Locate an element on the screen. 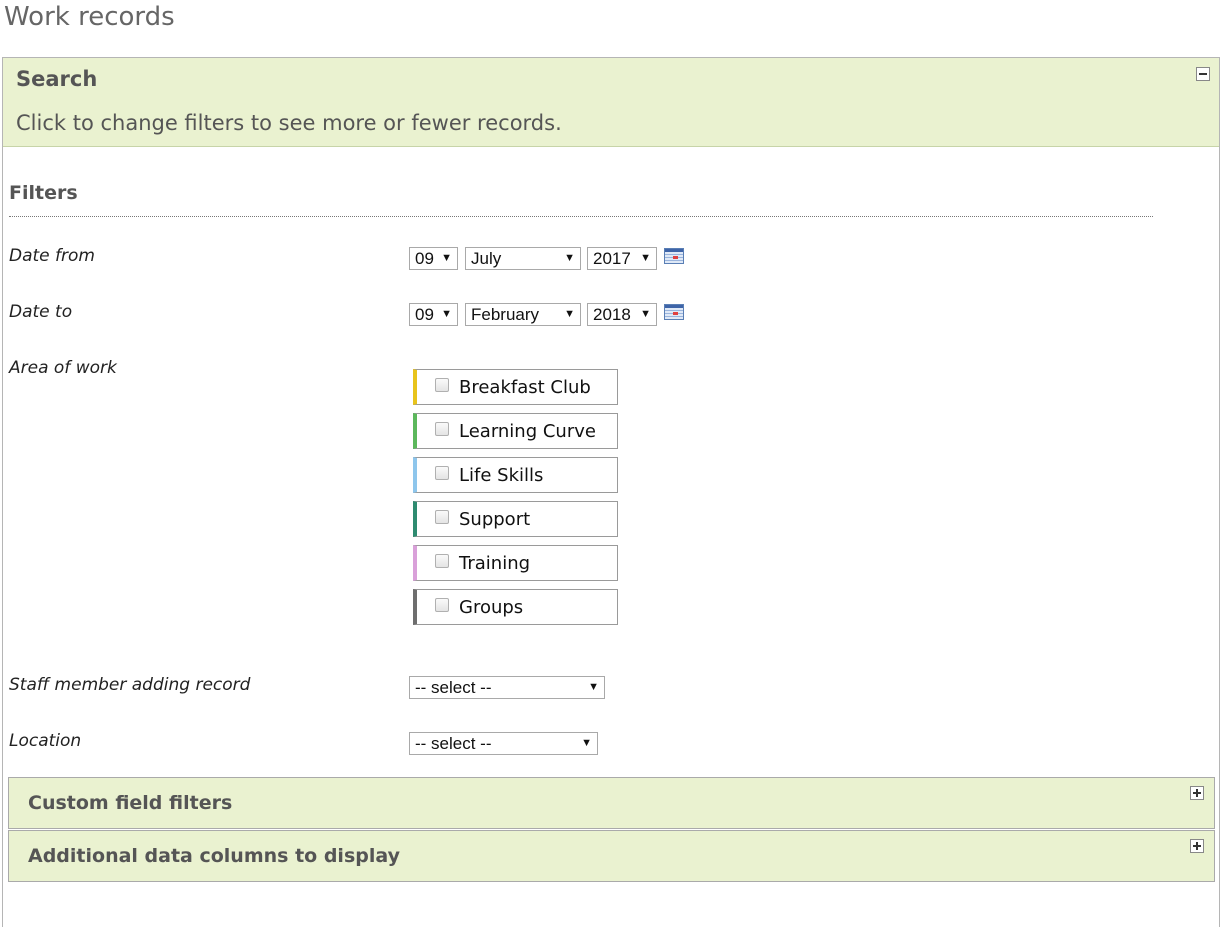 Image resolution: width=1226 pixels, height=927 pixels. staff-member-select: -- select -- ▼ is located at coordinates (507, 687).